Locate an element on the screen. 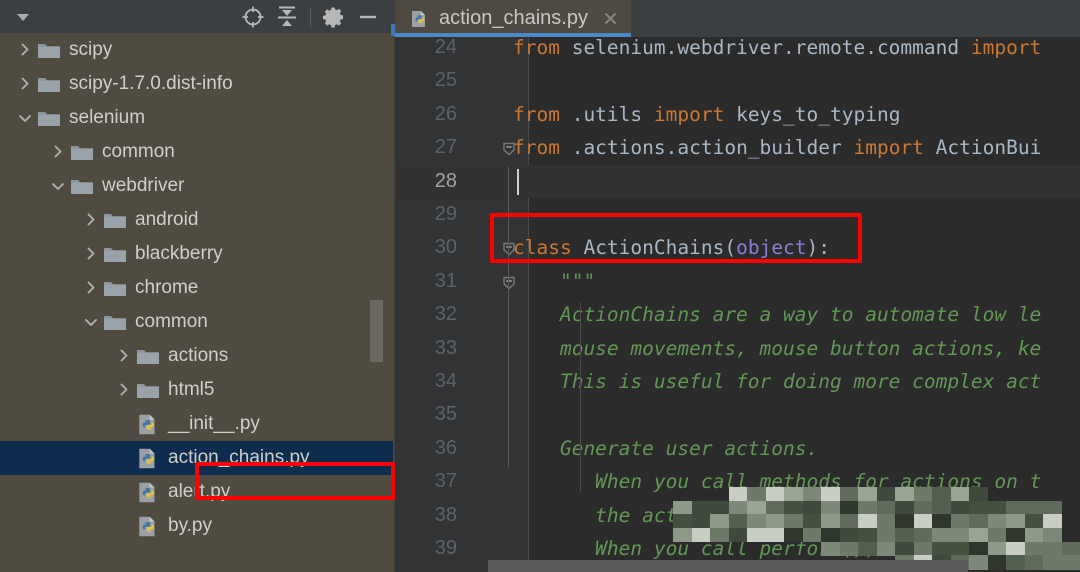 The height and width of the screenshot is (572, 1080). collapse-all-icon is located at coordinates (287, 17).